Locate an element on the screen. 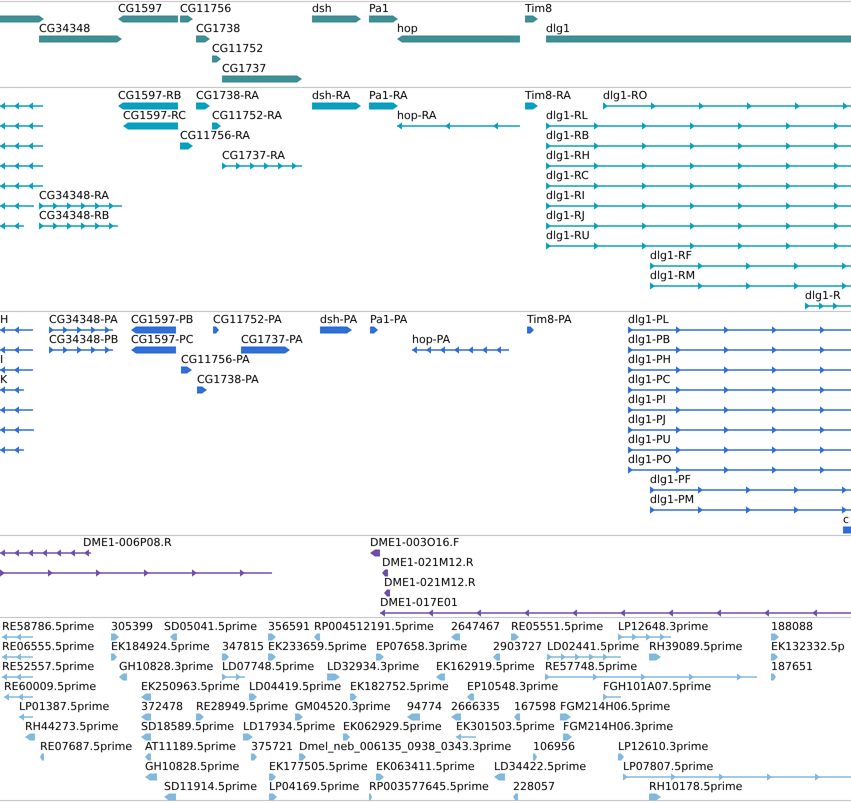 This screenshot has width=851, height=803. feature-label: Tim8-PA is located at coordinates (549, 319).